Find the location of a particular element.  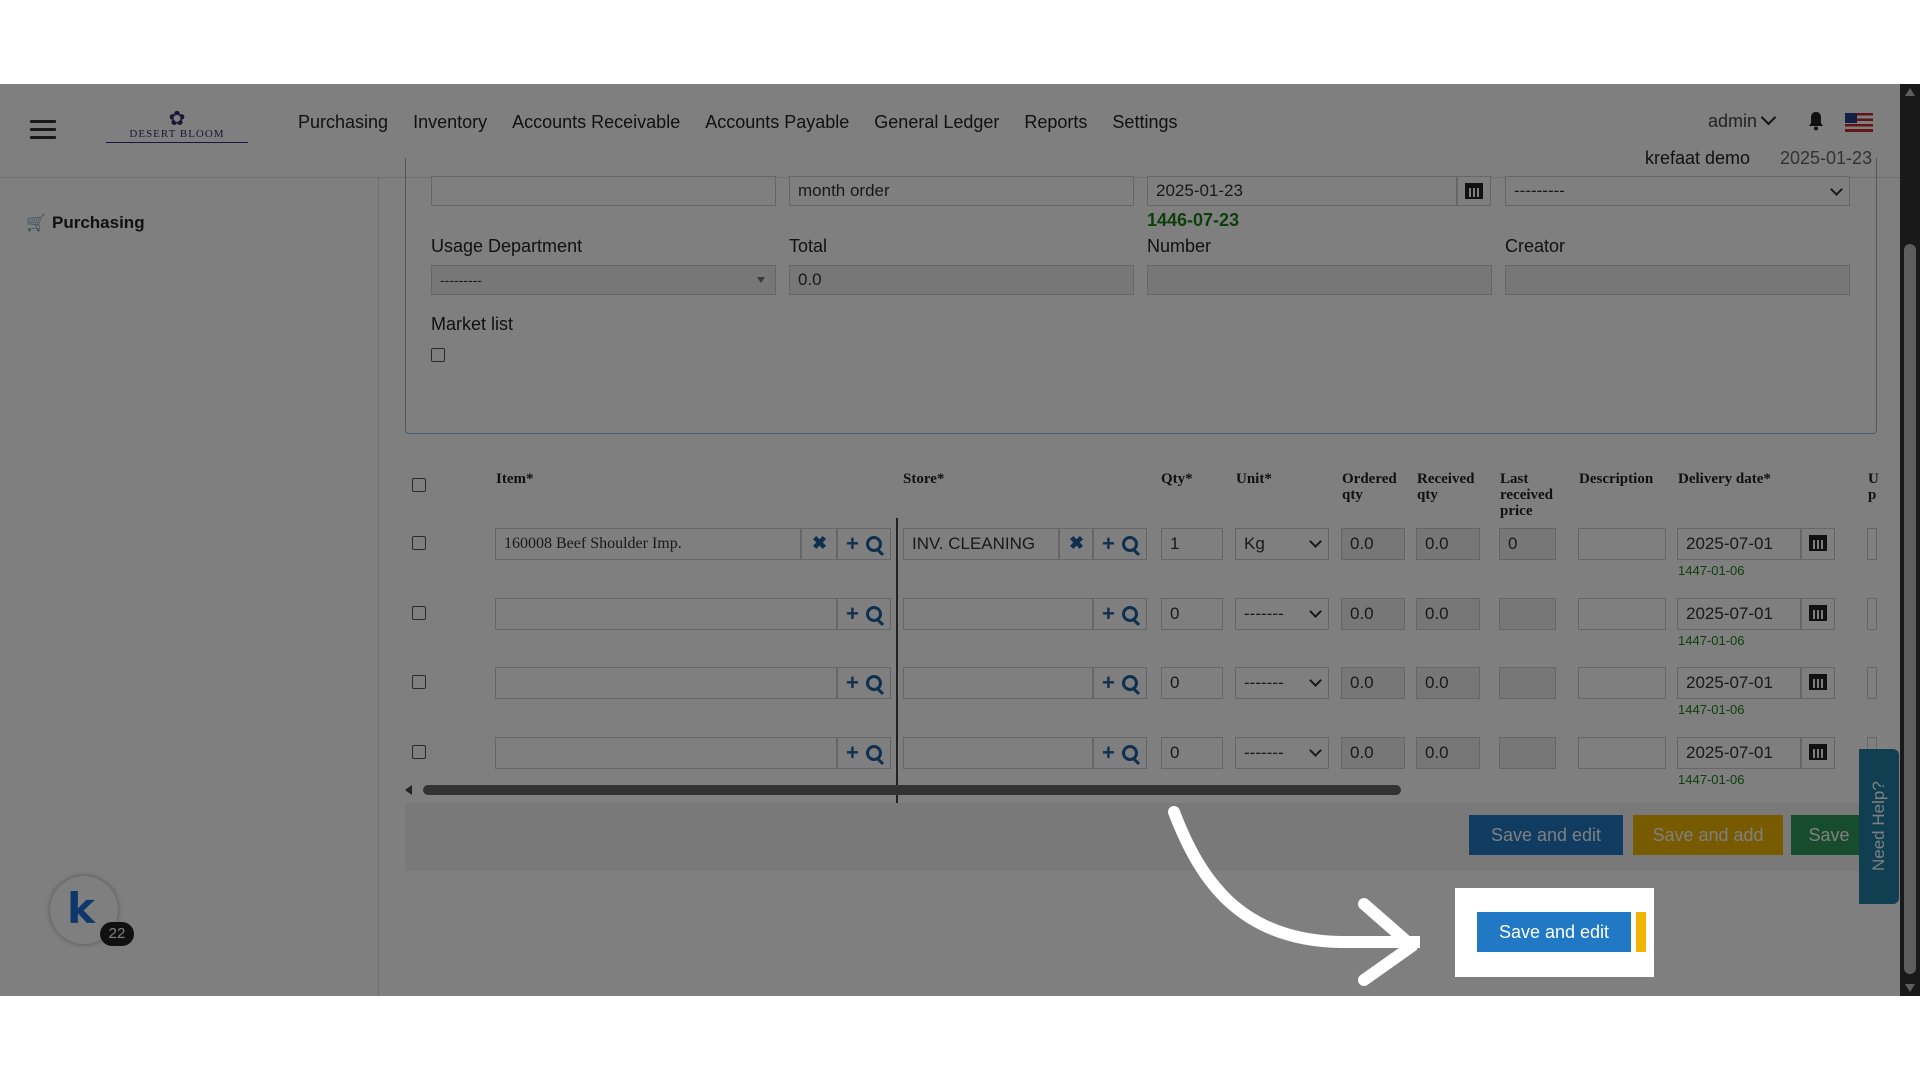

highlight-box: Save and edit is located at coordinates (1554, 932).